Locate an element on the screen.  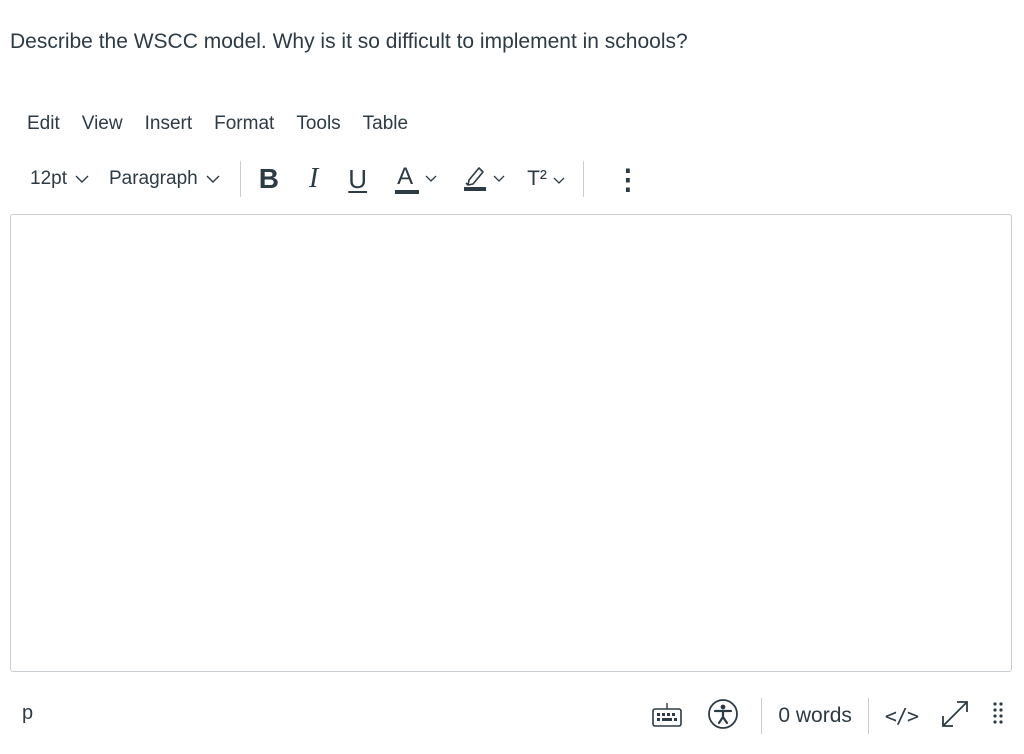
font-size-value: 12pt is located at coordinates (48, 178).